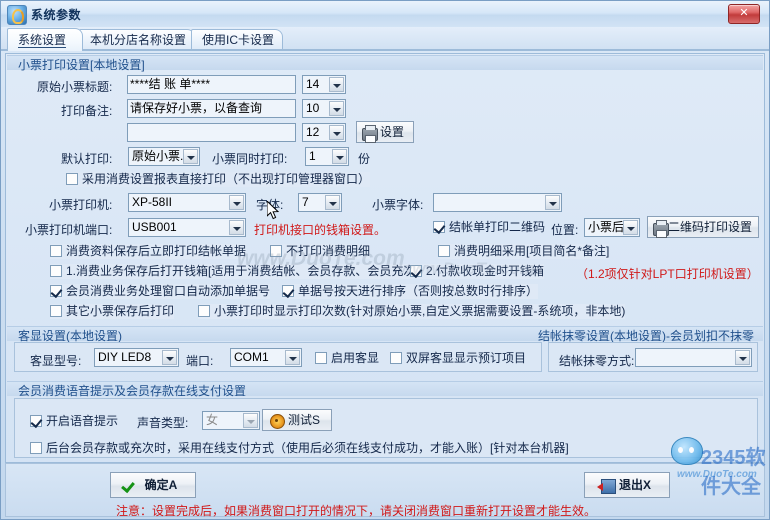 The height and width of the screenshot is (520, 770). I want to click on combo-value: 原始小票.., so click(159, 156).